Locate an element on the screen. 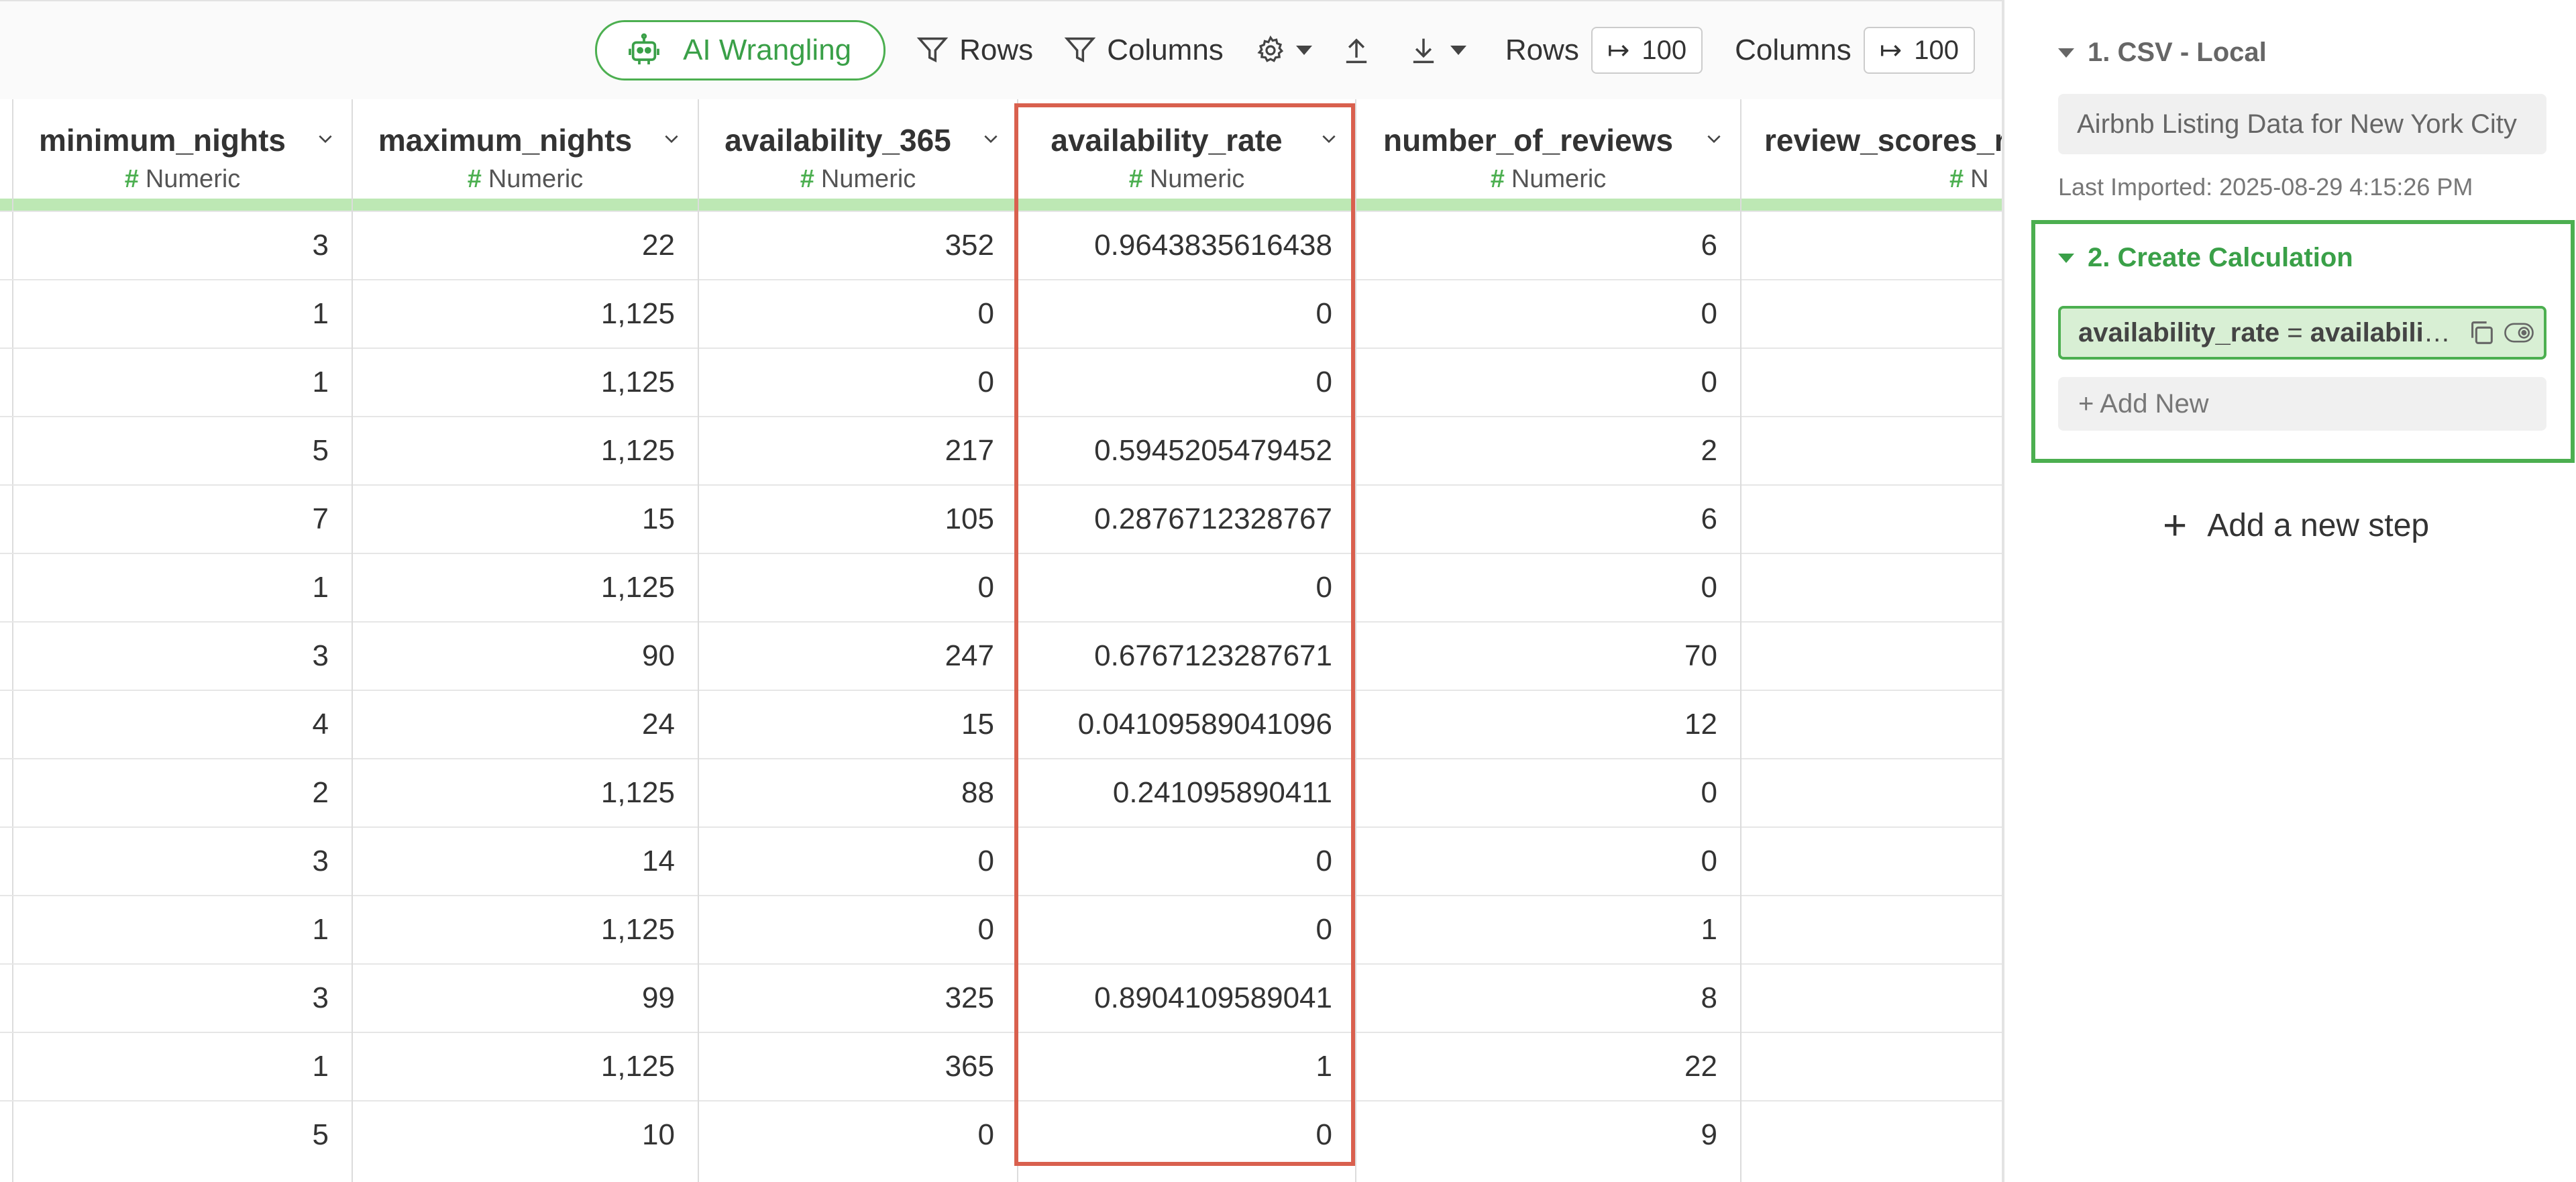 Image resolution: width=2576 pixels, height=1182 pixels. upload-button is located at coordinates (1361, 50).